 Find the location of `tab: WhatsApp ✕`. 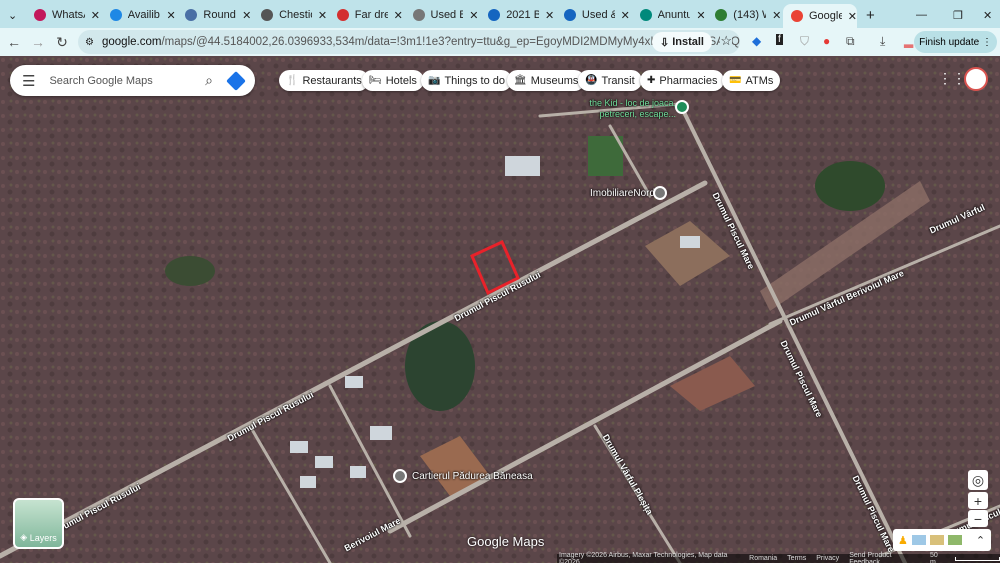

tab: WhatsApp ✕ is located at coordinates (63, 15).